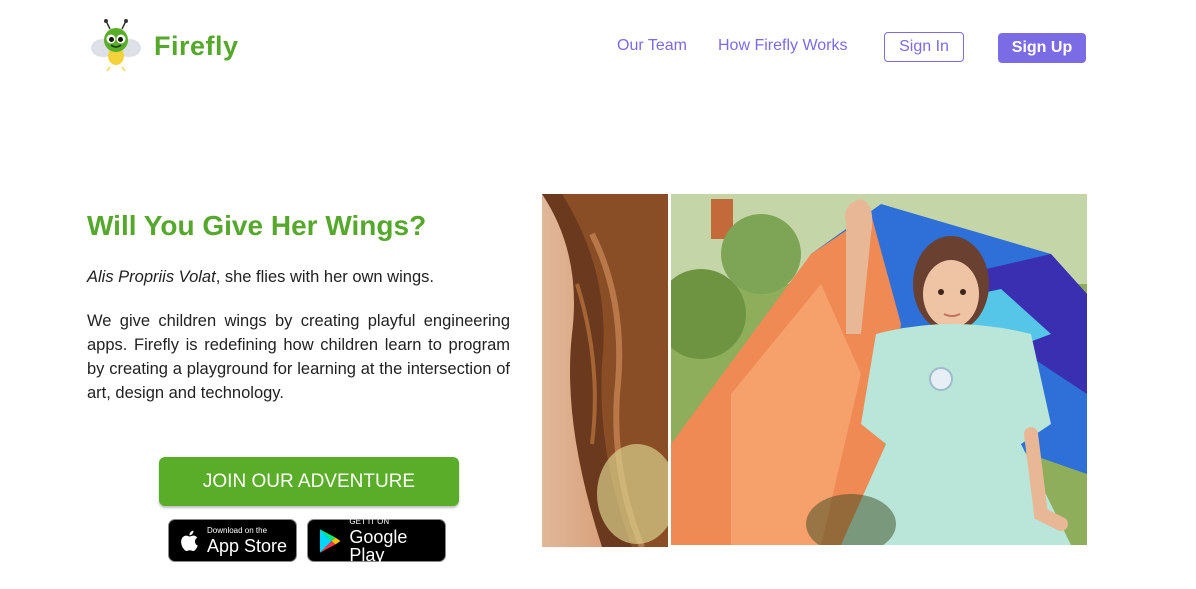 The width and height of the screenshot is (1196, 589). What do you see at coordinates (605, 370) in the screenshot?
I see `hero-photo-hair` at bounding box center [605, 370].